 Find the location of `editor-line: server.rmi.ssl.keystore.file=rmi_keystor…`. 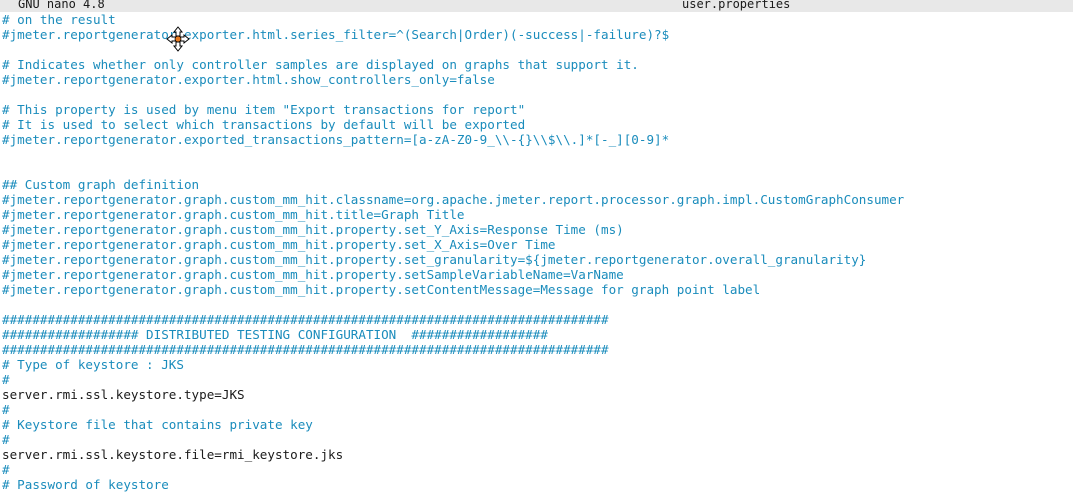

editor-line: server.rmi.ssl.keystore.file=rmi_keystor… is located at coordinates (172, 454).